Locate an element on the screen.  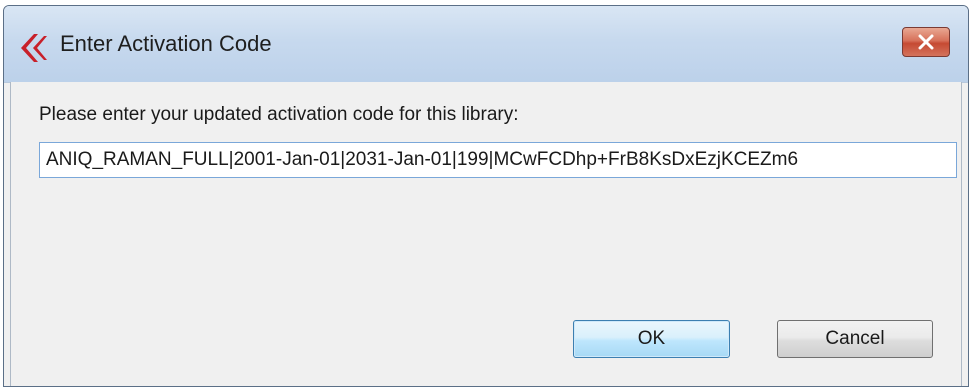
close-x-icon is located at coordinates (926, 42).